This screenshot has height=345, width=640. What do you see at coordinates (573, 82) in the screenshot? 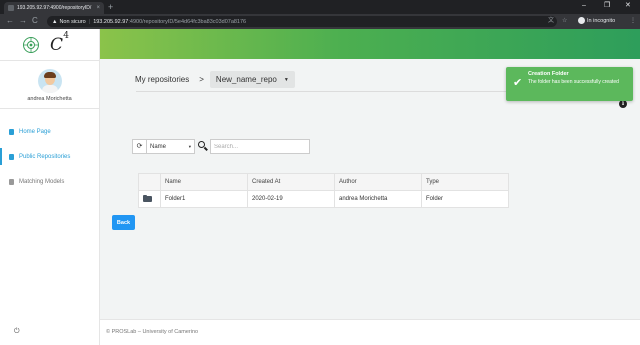
I see `toast-message: The folder has been successfully created` at bounding box center [573, 82].